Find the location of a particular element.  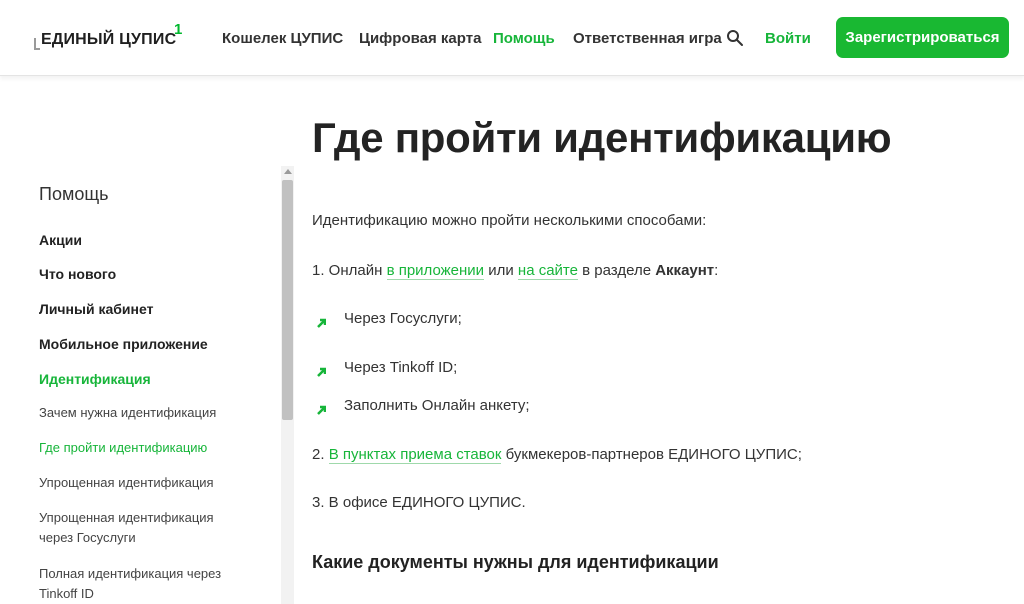

link-betting-points: В пунктах приема ставок is located at coordinates (415, 455).